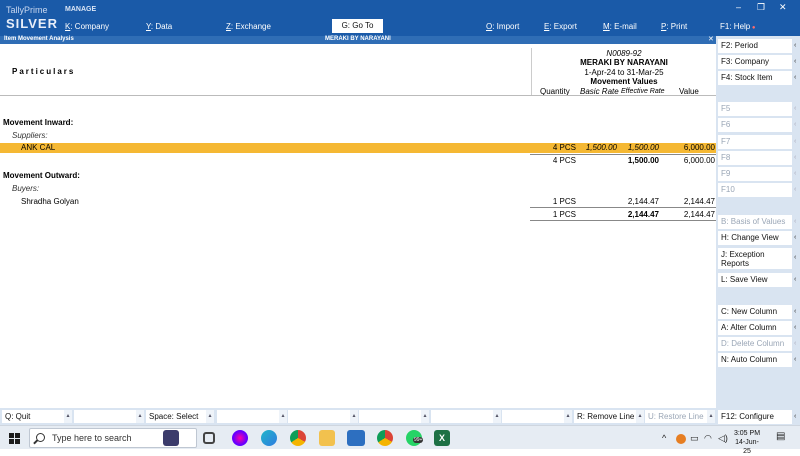 The image size is (800, 456). I want to click on row-basic-rate: 1,500.00, so click(601, 147).